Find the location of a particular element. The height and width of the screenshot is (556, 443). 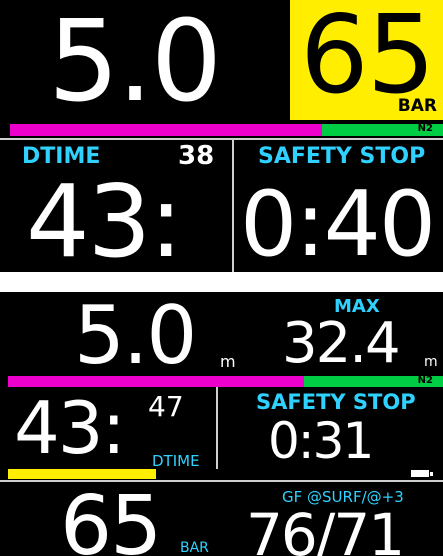

n2-loading-bar-track: N2 is located at coordinates (226, 129).